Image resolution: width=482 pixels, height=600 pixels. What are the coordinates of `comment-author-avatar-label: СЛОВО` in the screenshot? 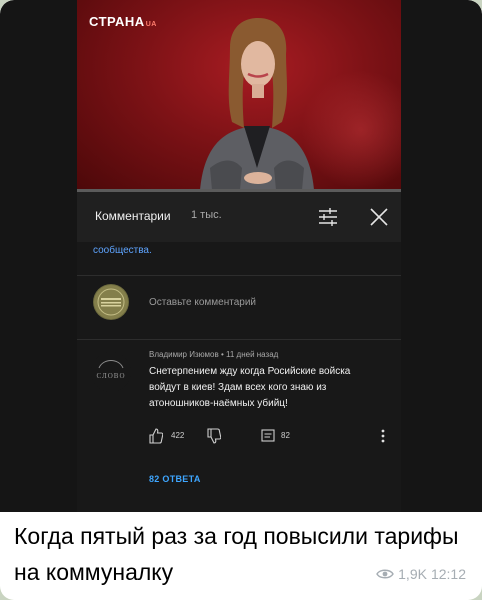 It's located at (110, 376).